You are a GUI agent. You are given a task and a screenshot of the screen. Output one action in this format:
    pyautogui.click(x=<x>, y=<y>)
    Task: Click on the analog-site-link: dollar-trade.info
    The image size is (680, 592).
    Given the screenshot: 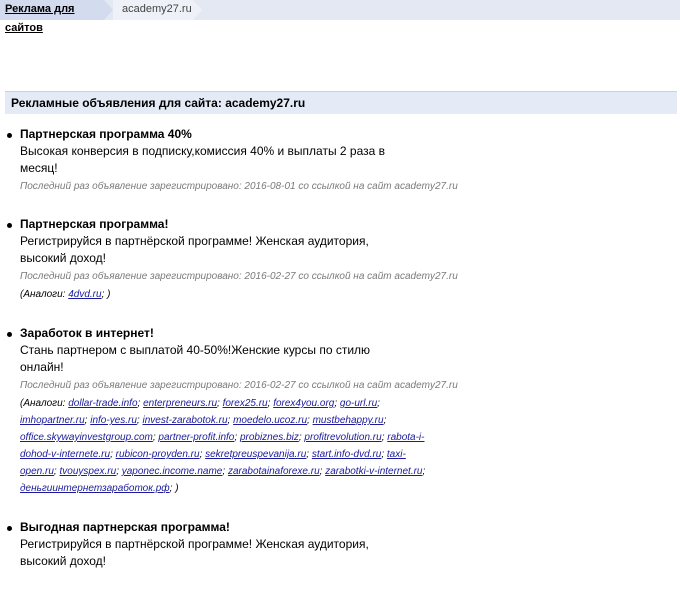 What is the action you would take?
    pyautogui.click(x=102, y=403)
    